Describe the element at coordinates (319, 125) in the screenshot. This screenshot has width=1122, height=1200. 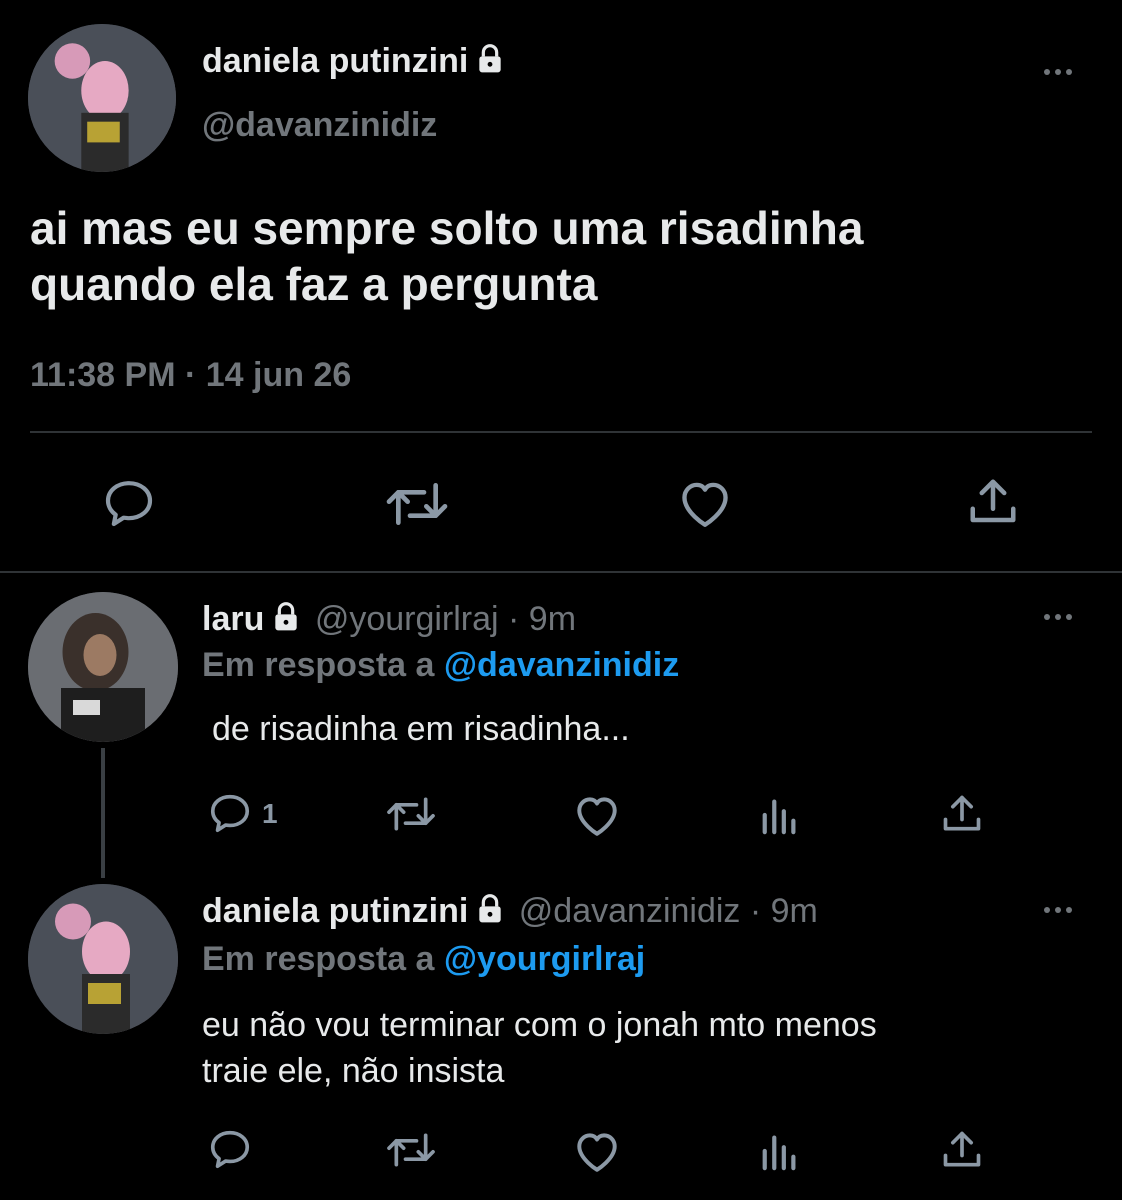
I see `author-handle: @davanzinidiz` at that location.